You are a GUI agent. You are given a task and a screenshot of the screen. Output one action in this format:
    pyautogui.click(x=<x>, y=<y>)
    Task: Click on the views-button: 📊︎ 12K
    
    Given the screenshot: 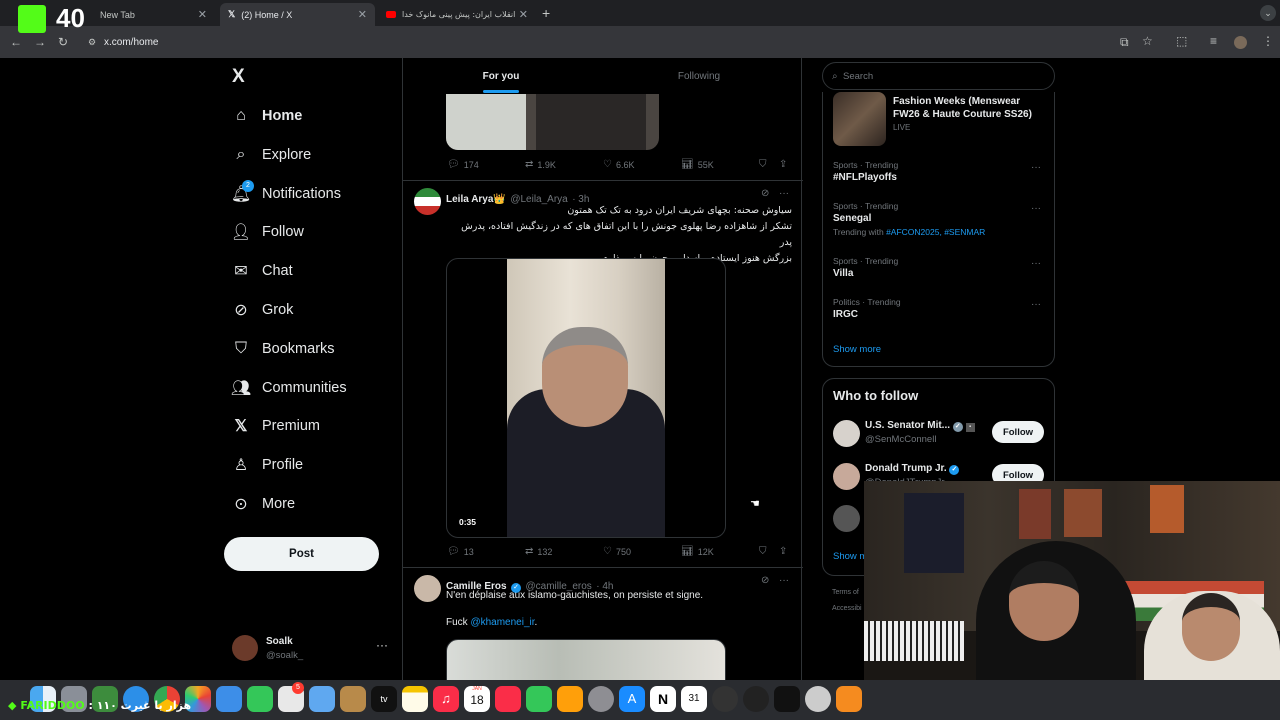 What is the action you would take?
    pyautogui.click(x=697, y=551)
    